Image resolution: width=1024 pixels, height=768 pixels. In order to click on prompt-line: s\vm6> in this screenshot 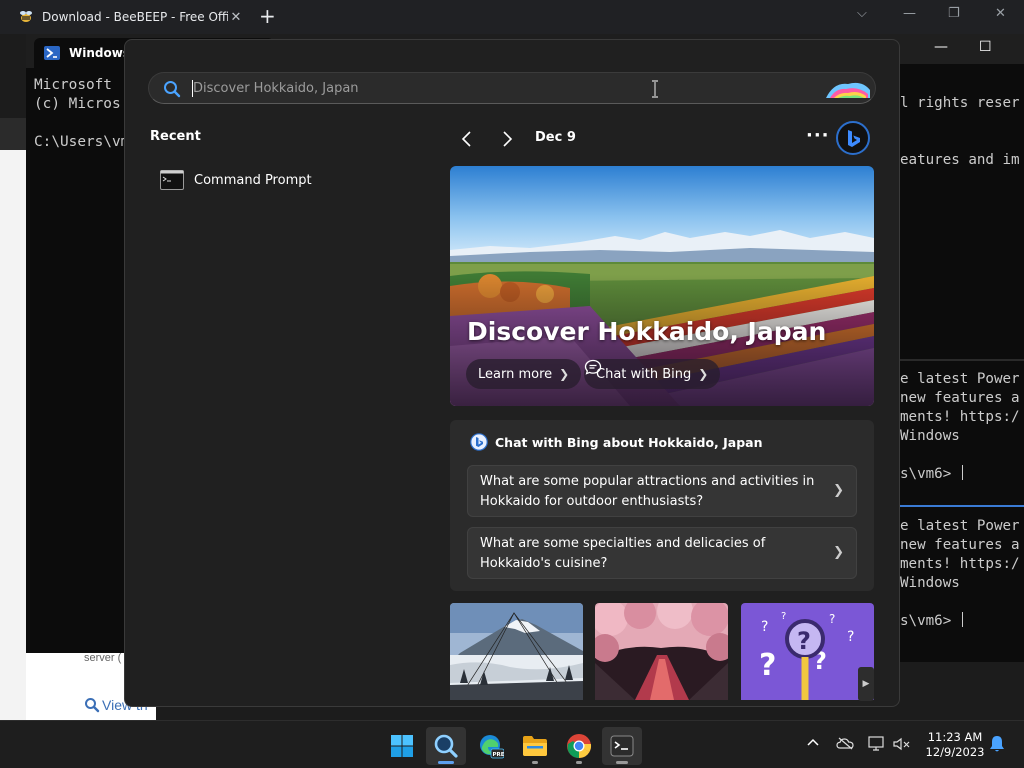, I will do `click(960, 474)`.